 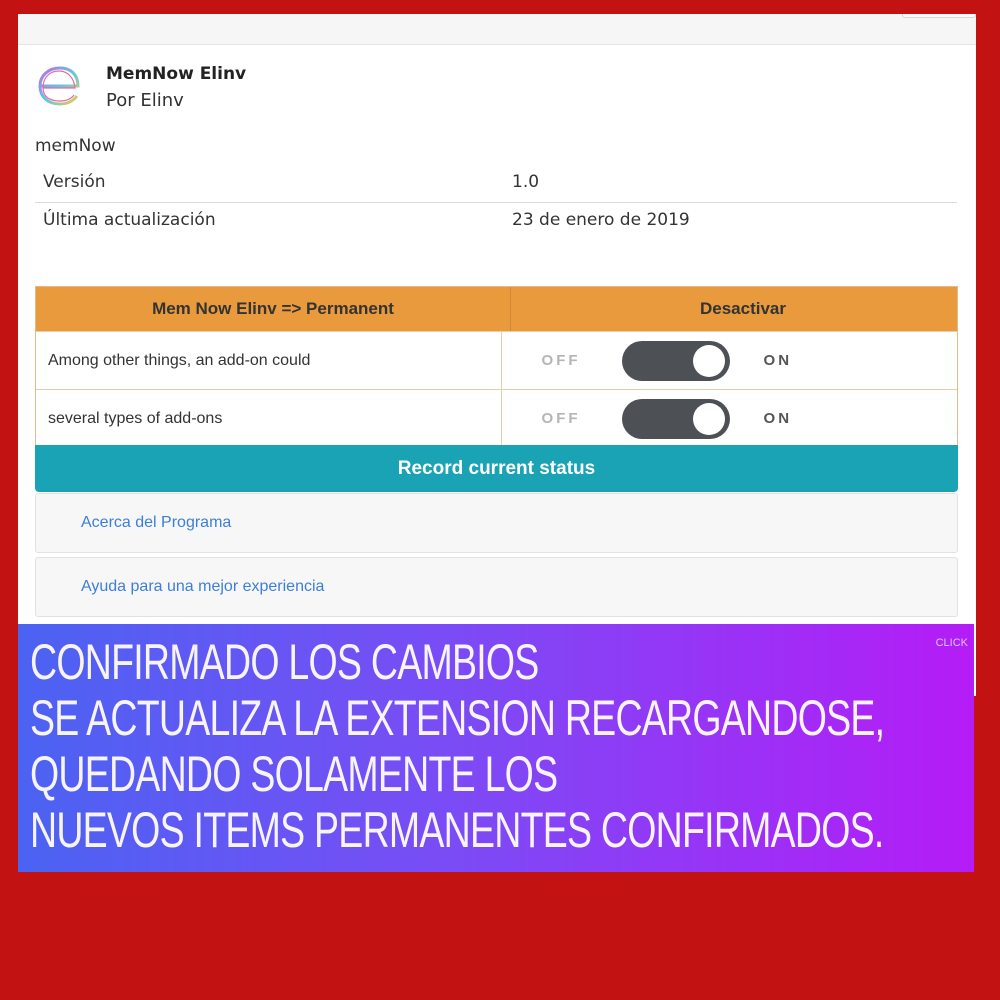 I want to click on extension-name: MemNow Elinv, so click(x=176, y=74).